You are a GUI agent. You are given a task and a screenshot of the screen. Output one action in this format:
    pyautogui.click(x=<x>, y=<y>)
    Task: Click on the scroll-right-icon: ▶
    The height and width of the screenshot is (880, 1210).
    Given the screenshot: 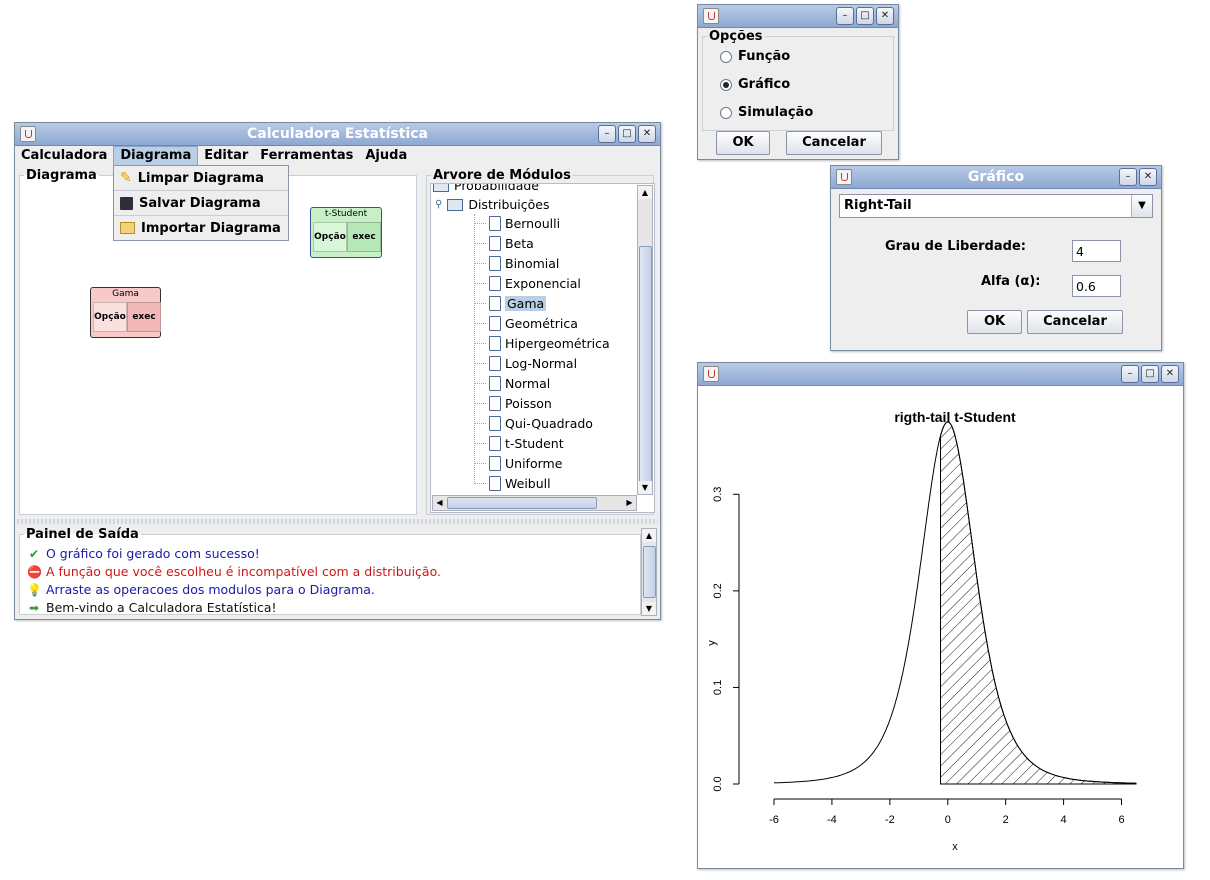 What is the action you would take?
    pyautogui.click(x=629, y=503)
    